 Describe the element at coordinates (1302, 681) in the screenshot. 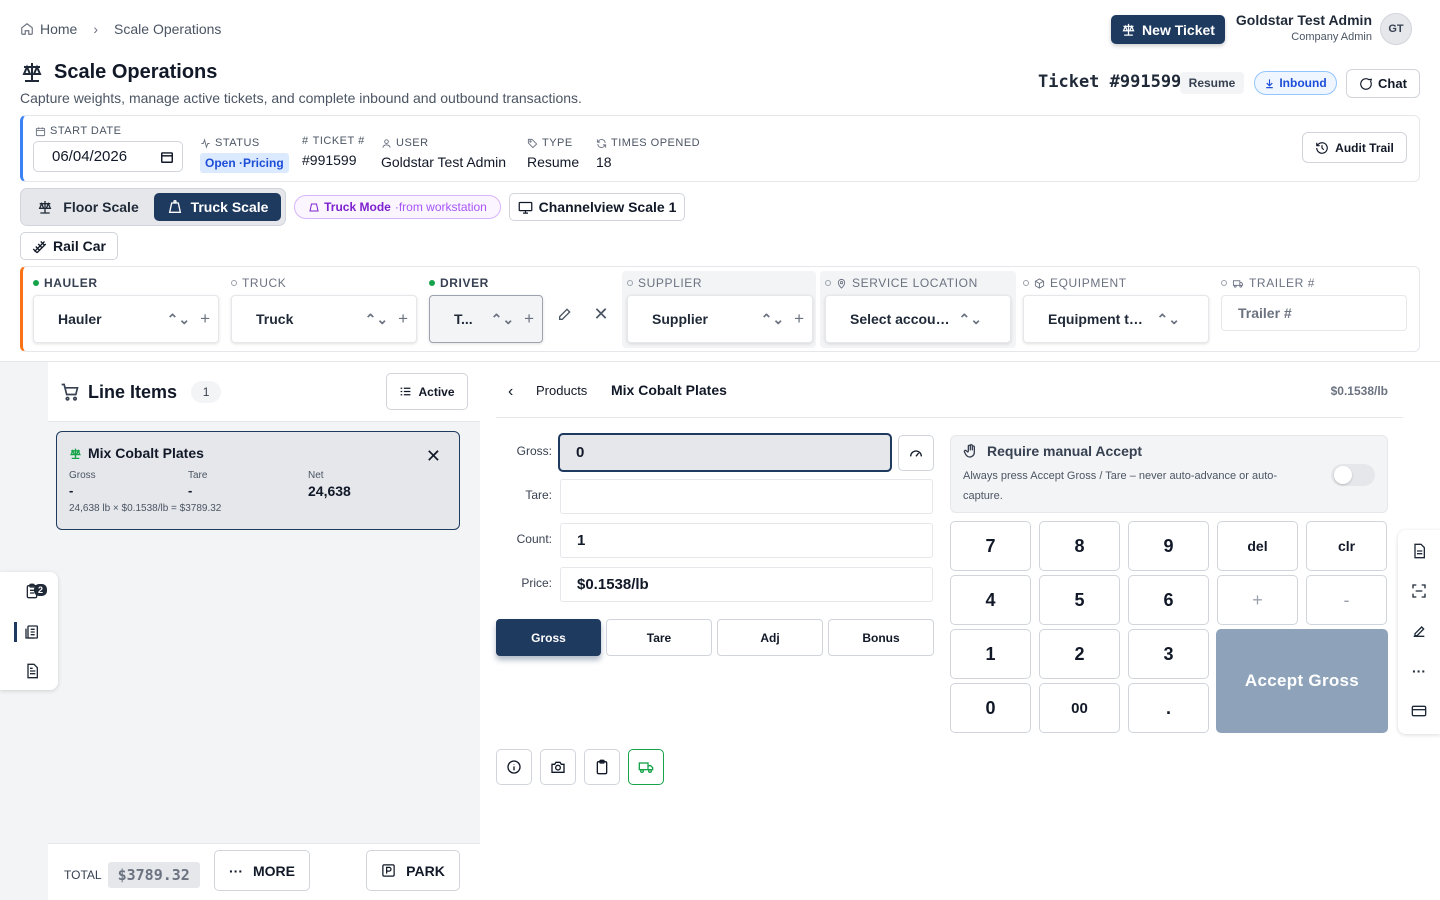

I see `accept-gross-button: Accept Gross` at that location.